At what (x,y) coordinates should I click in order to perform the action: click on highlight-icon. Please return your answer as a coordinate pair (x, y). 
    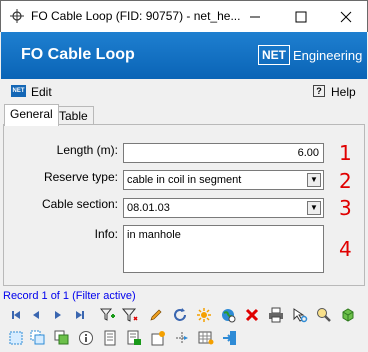
    Looking at the image, I should click on (204, 315).